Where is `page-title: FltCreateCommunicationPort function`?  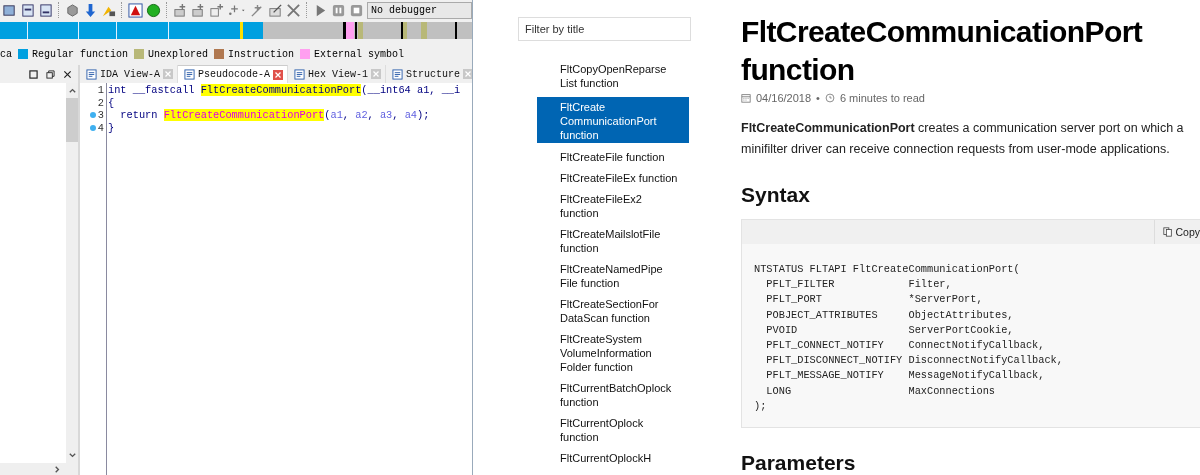
page-title: FltCreateCommunicationPort function is located at coordinates (942, 51).